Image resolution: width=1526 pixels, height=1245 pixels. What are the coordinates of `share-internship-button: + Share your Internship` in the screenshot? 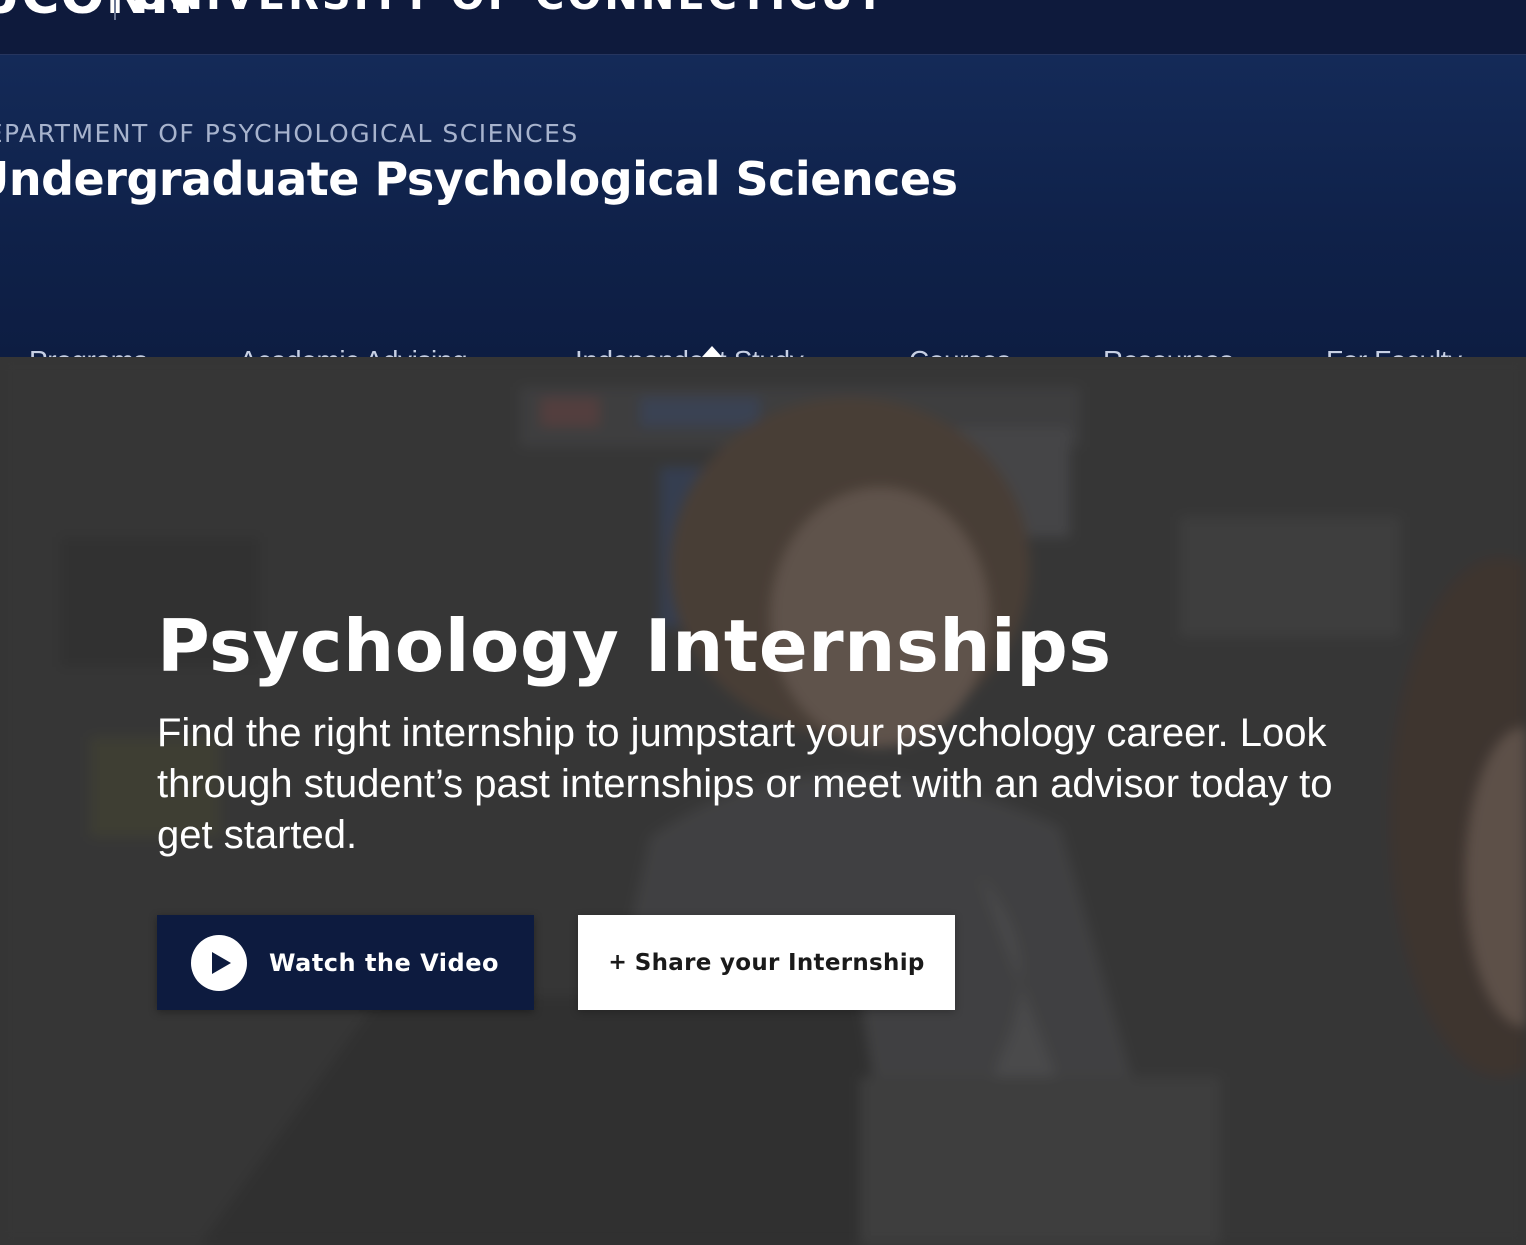 It's located at (766, 962).